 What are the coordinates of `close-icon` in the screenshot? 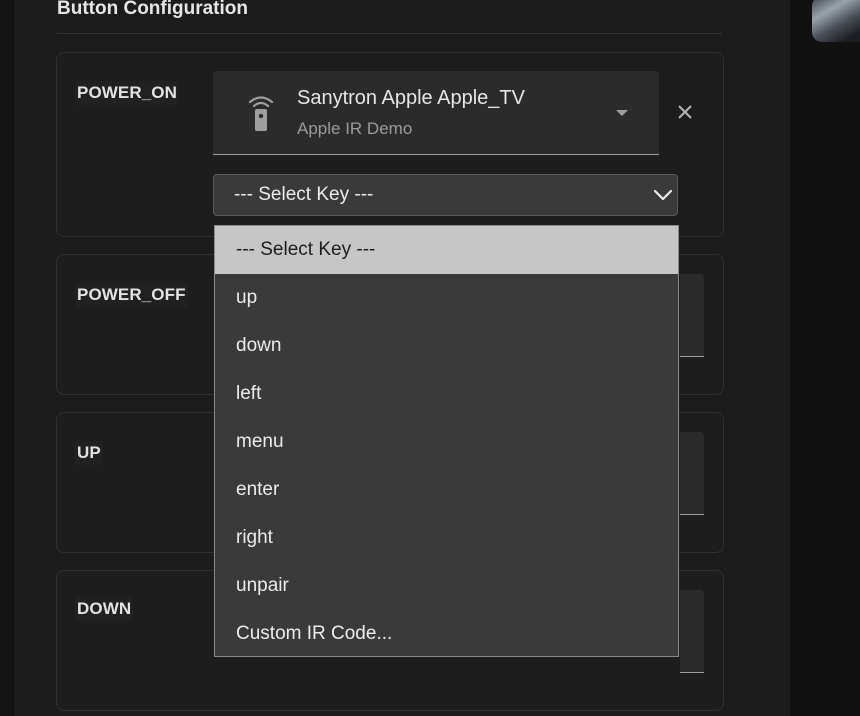 It's located at (685, 112).